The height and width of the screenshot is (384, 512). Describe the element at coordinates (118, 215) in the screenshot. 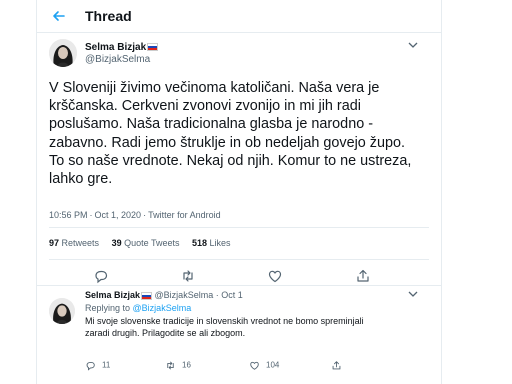

I see `tweet-date: Oct 1, 2020` at that location.